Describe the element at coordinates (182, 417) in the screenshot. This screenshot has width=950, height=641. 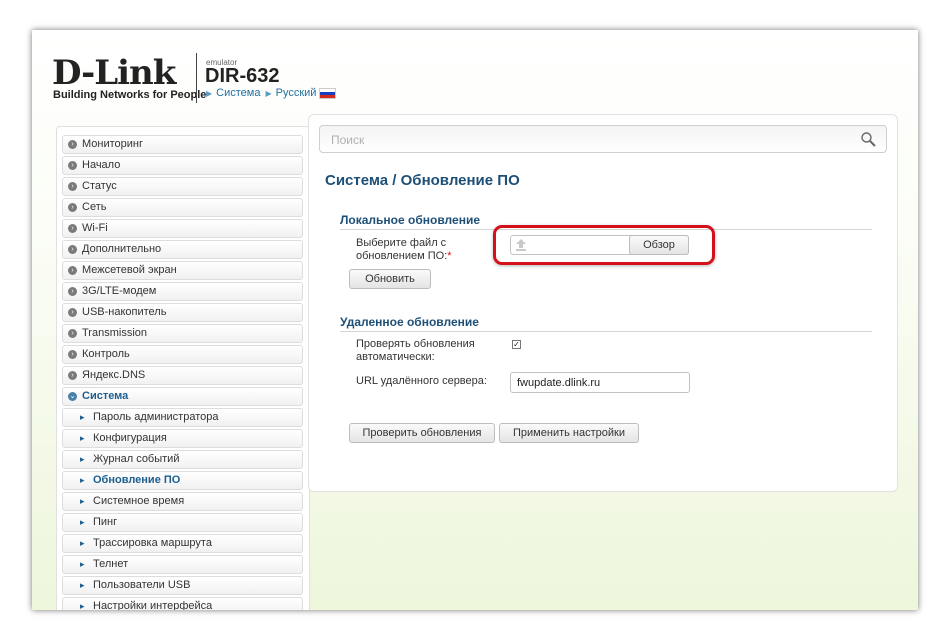
I see `sidebar-subitem-admin-password: ▸ Пароль администратора` at that location.